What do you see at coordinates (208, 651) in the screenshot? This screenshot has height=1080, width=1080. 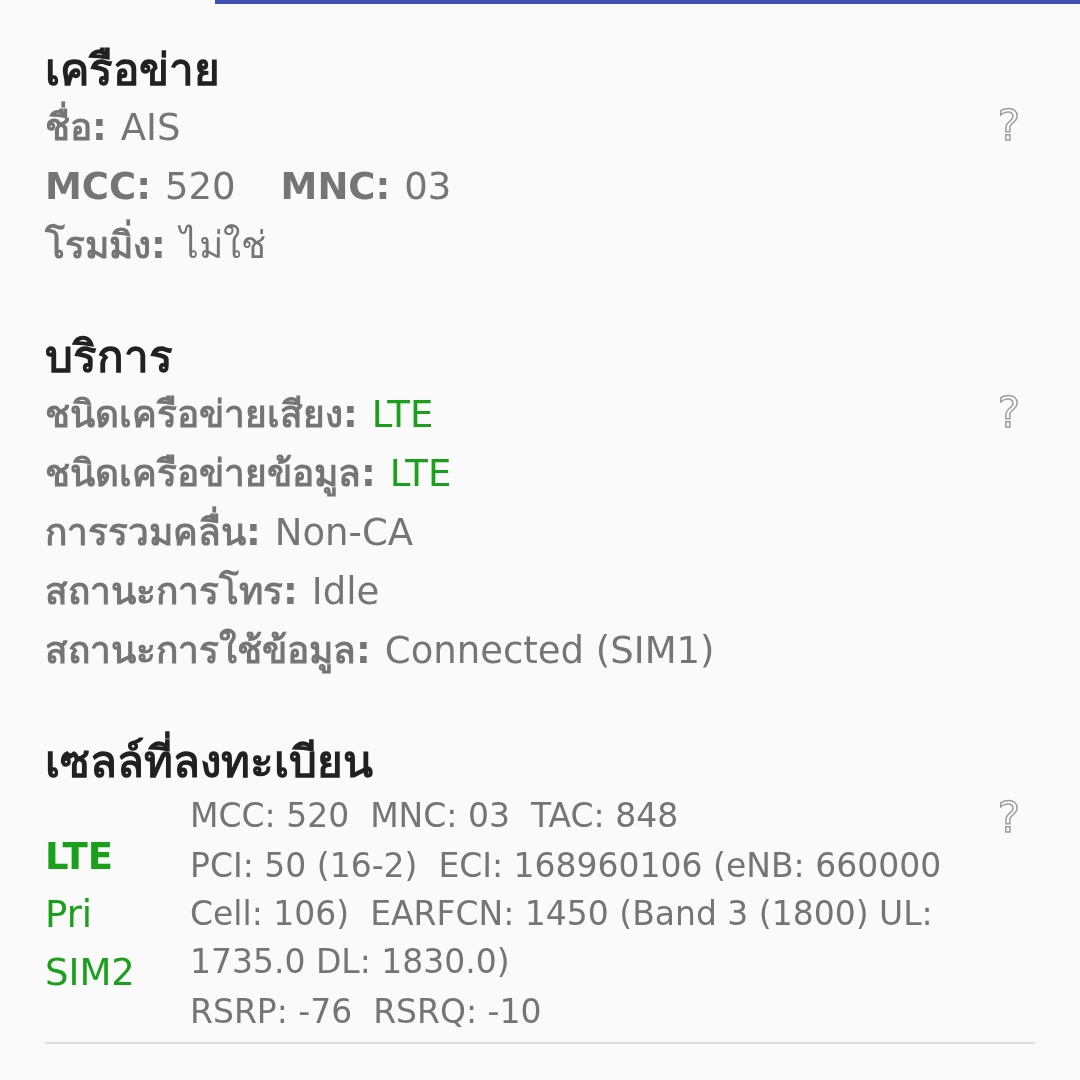 I see `field-label: สถานะการใช้ข้อมูล:` at bounding box center [208, 651].